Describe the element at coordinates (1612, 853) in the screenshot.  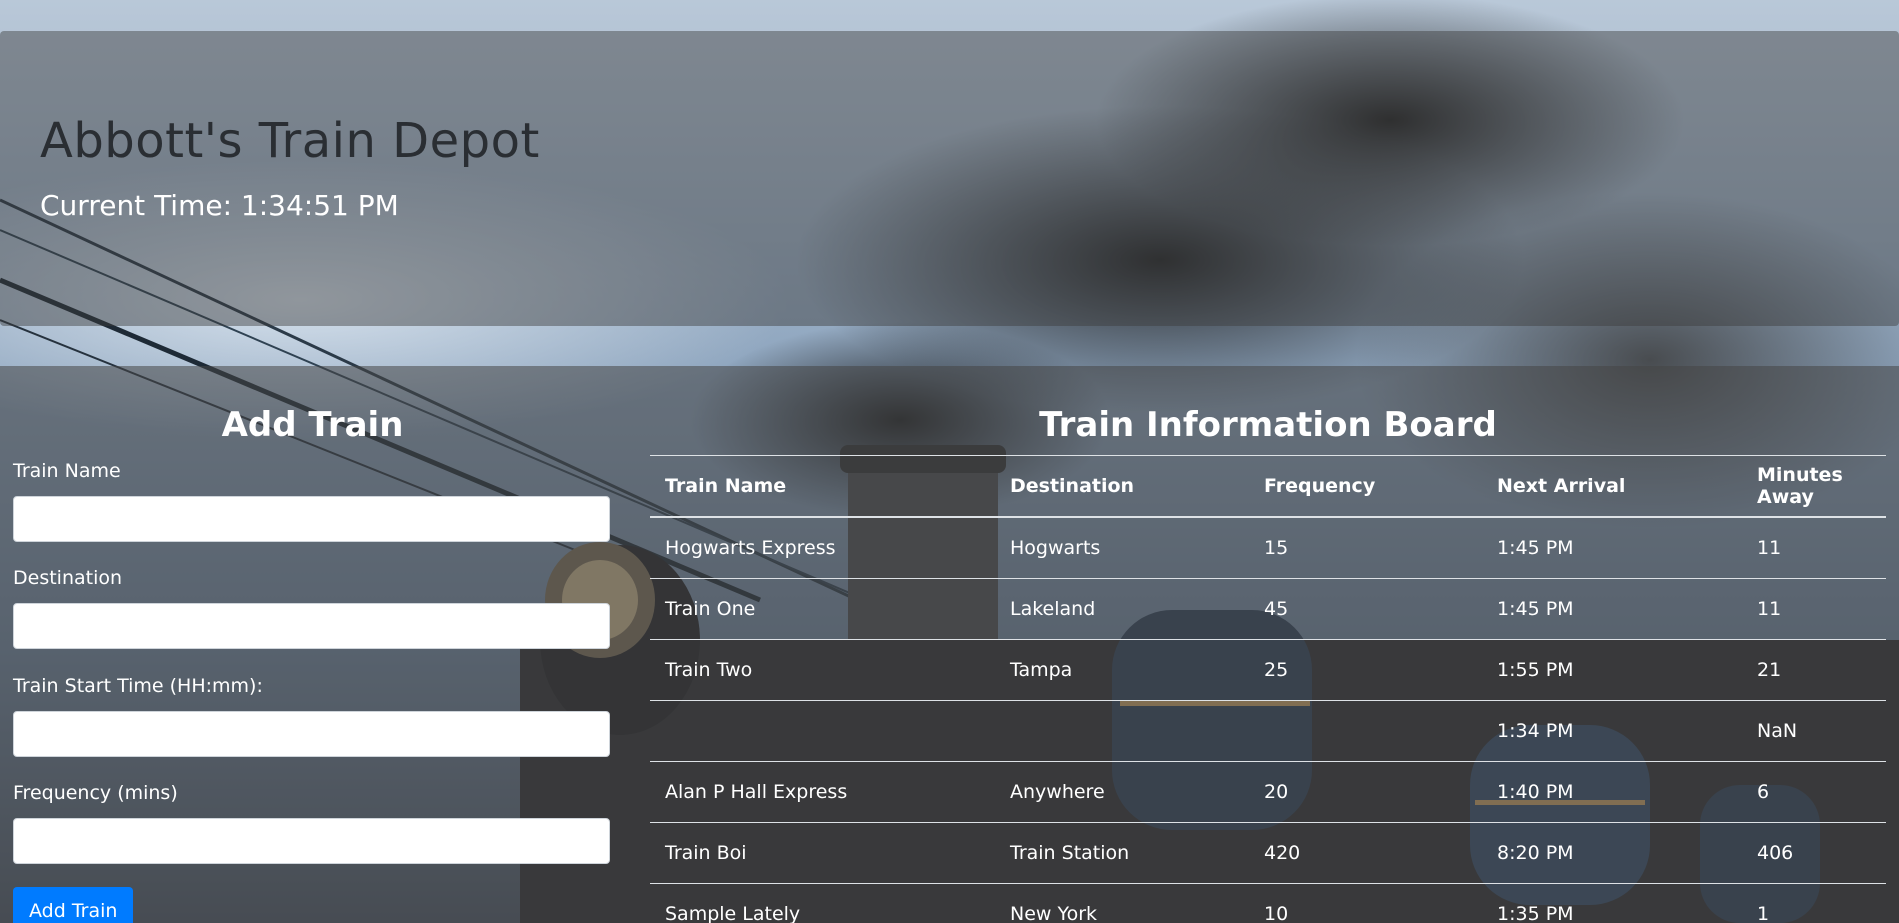
I see `cell-next-arrival: 8:20 PM` at that location.